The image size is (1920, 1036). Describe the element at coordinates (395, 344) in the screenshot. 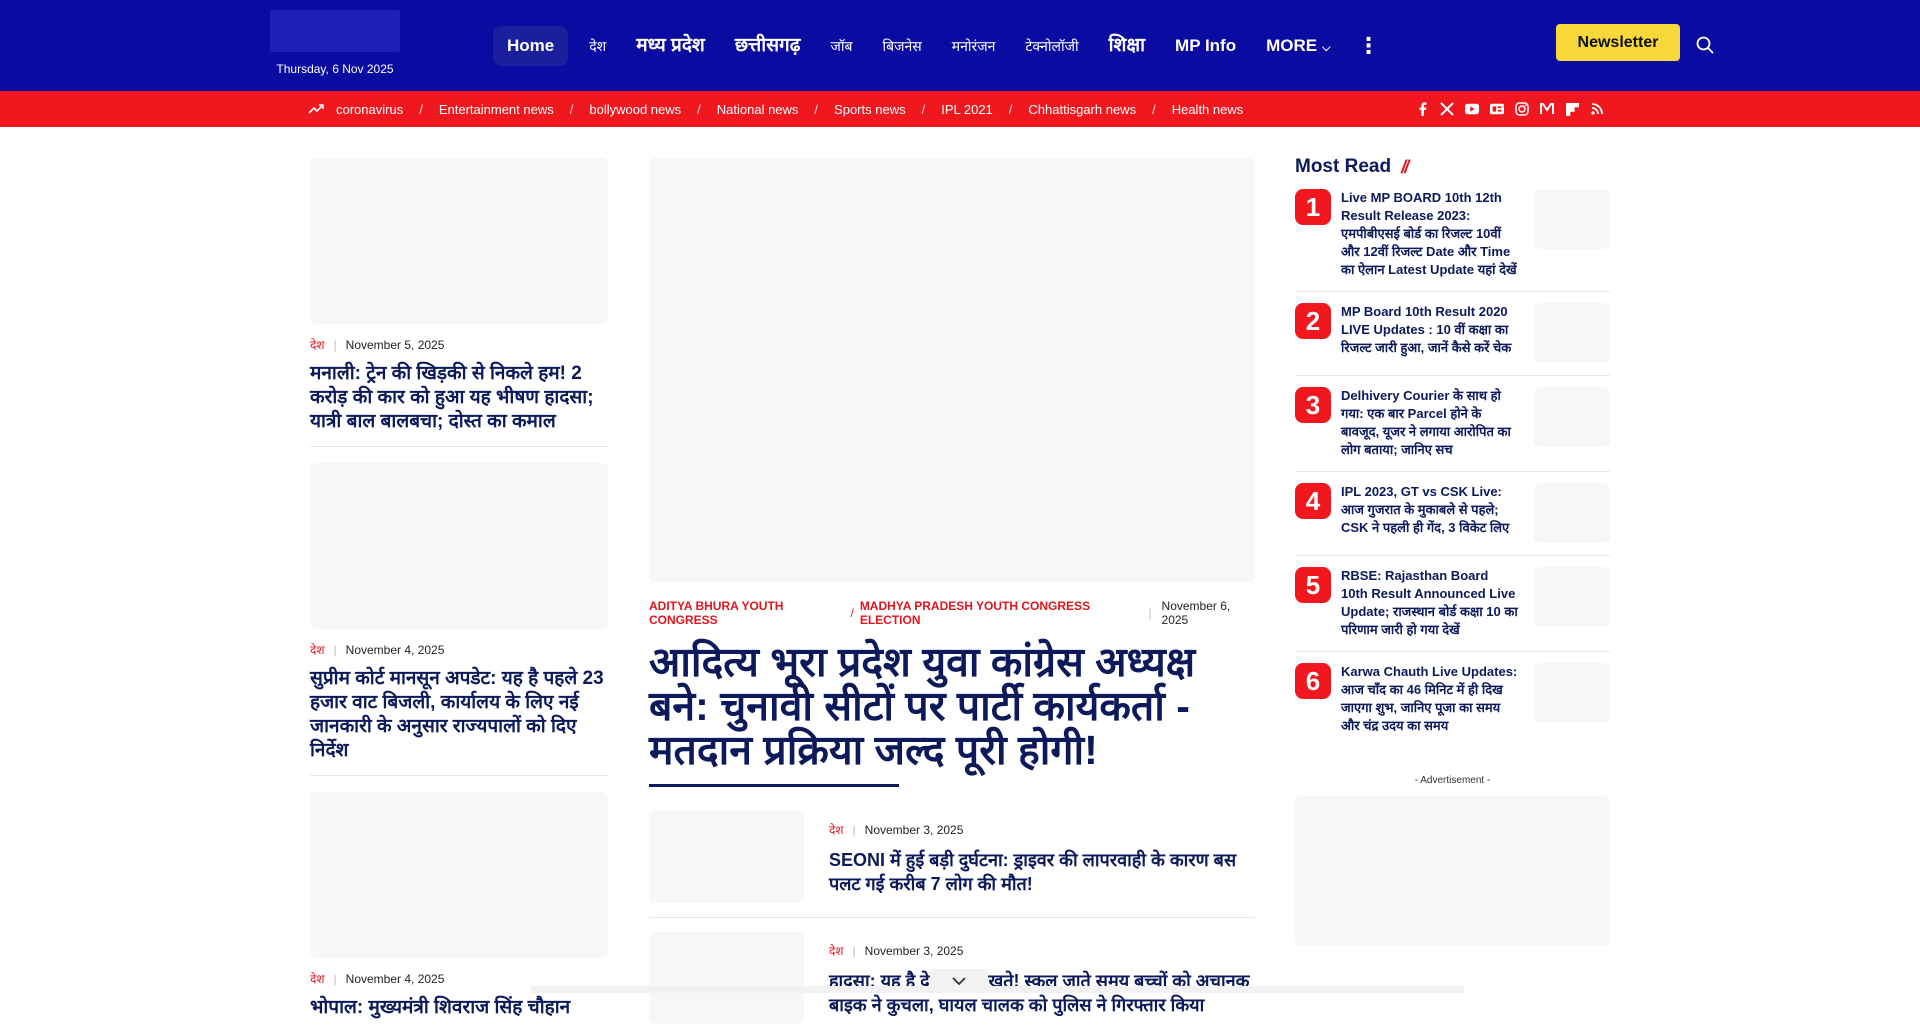

I see `news-date: November 5, 2025` at that location.